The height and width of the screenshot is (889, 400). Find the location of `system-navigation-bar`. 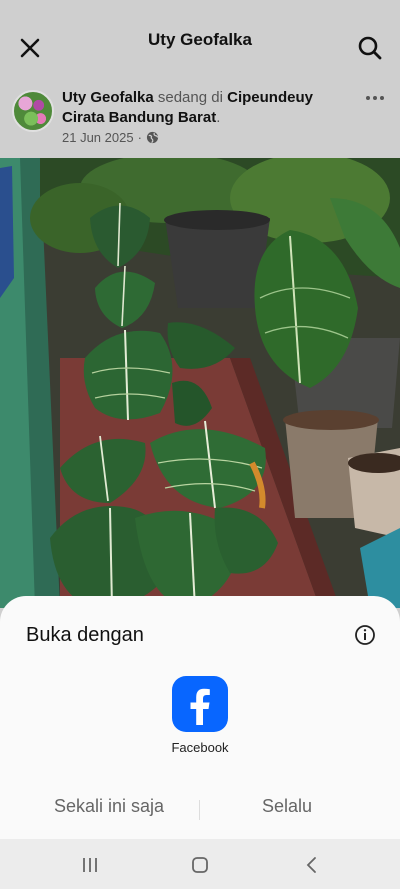

system-navigation-bar is located at coordinates (200, 864).